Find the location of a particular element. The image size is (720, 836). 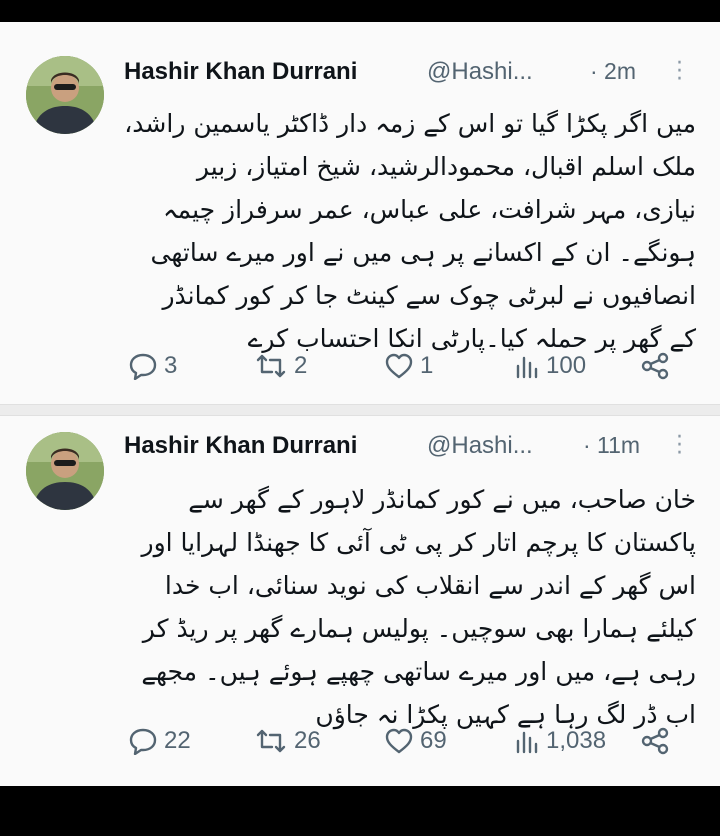

views-button: 100 is located at coordinates (550, 366).